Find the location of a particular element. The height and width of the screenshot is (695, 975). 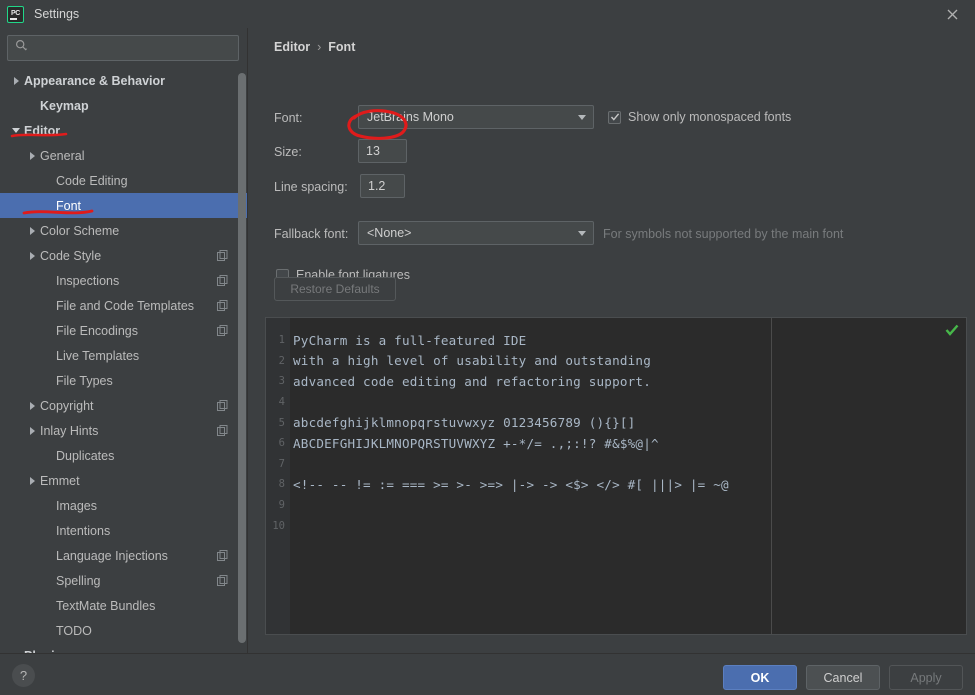

size-field is located at coordinates (382, 151).